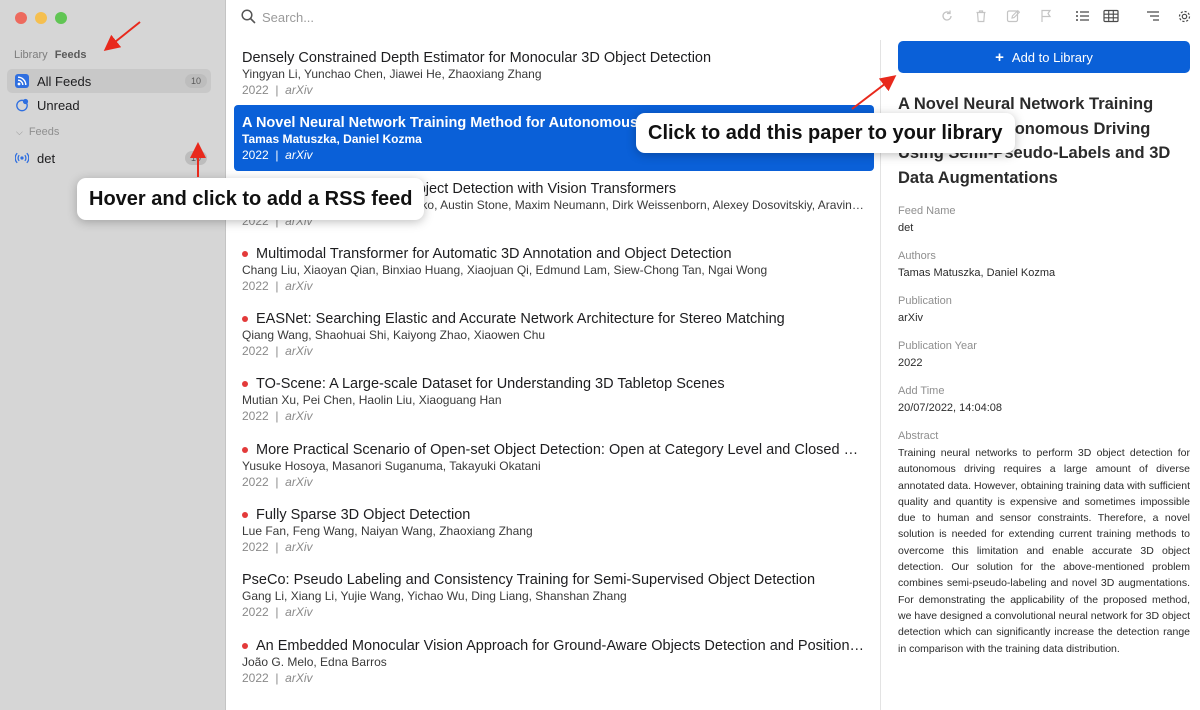 This screenshot has height=710, width=1200. I want to click on sidebar-item-all-feeds: All Feeds 10, so click(109, 81).